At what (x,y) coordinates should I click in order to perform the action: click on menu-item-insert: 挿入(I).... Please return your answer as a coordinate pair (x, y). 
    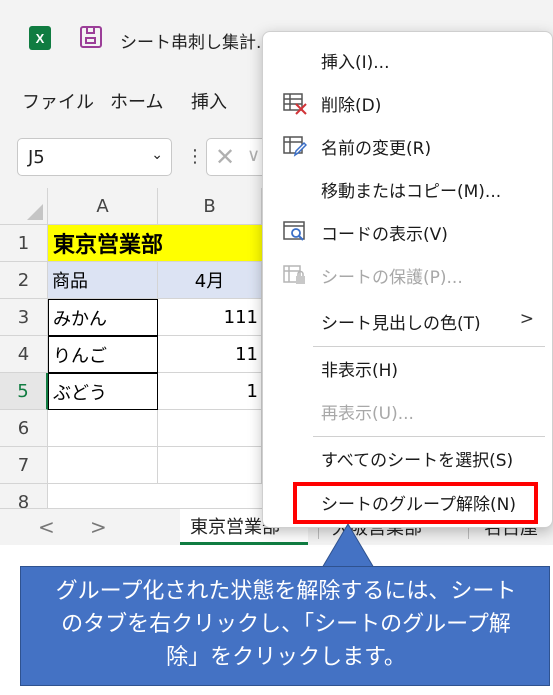
    Looking at the image, I should click on (407, 60).